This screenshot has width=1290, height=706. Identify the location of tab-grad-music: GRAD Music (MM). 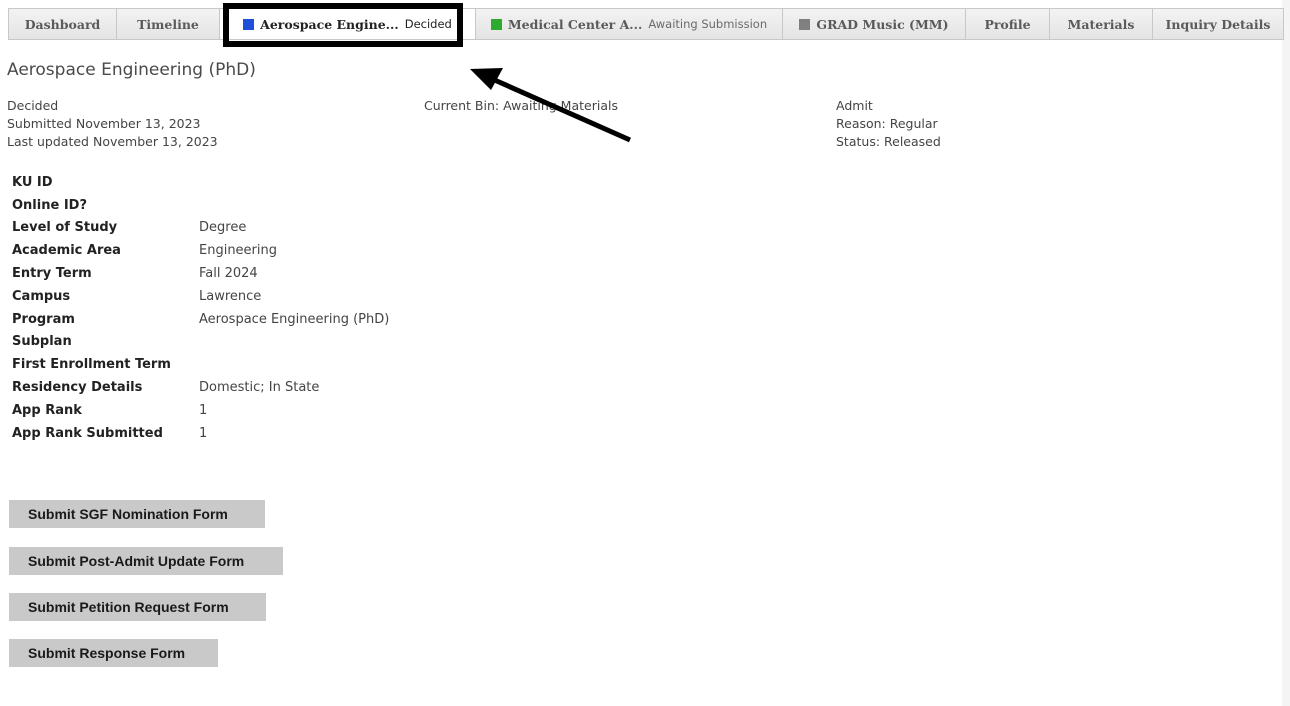
(874, 24).